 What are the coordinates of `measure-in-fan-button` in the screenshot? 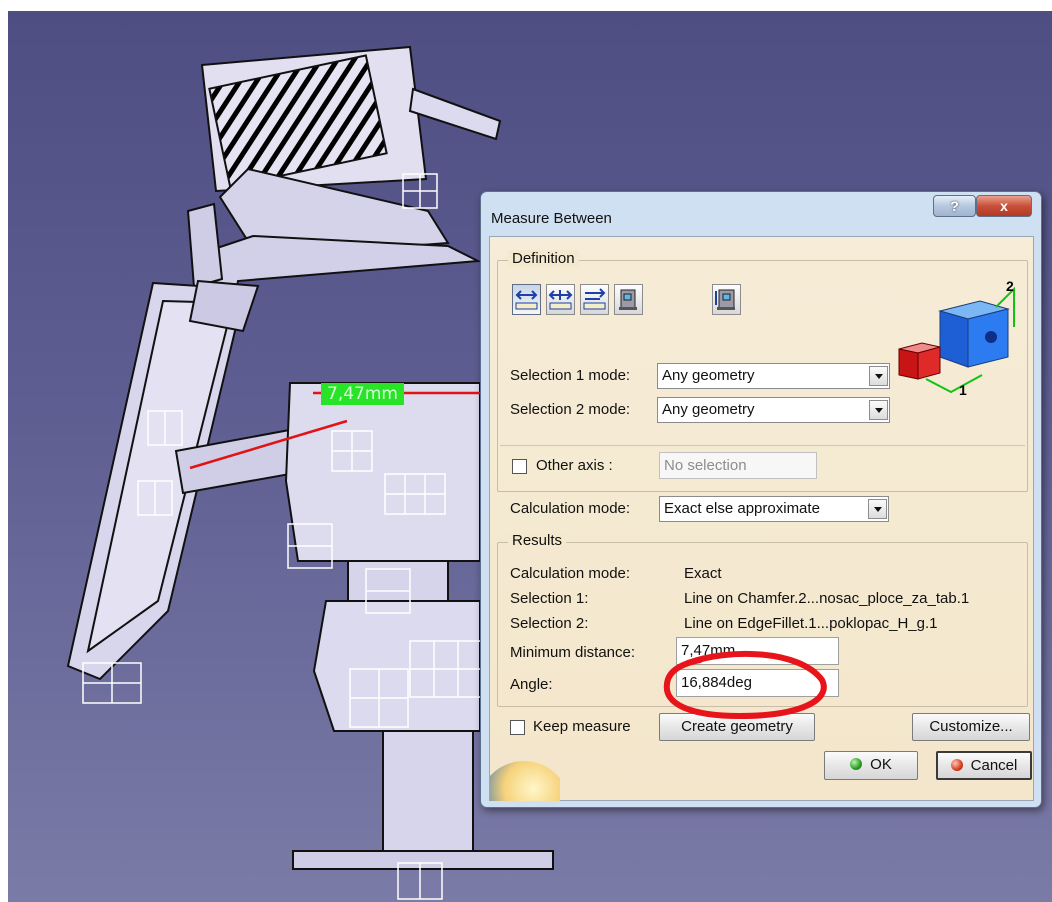 It's located at (594, 299).